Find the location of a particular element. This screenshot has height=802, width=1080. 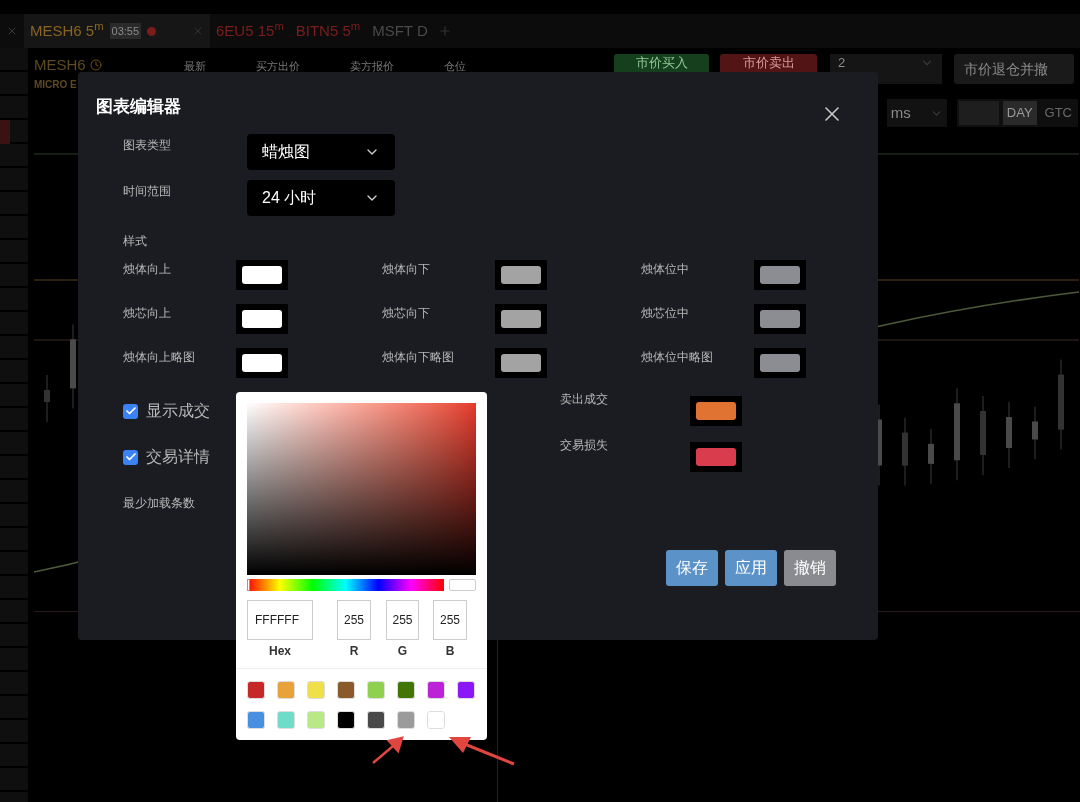

input-label: R is located at coordinates (354, 651).